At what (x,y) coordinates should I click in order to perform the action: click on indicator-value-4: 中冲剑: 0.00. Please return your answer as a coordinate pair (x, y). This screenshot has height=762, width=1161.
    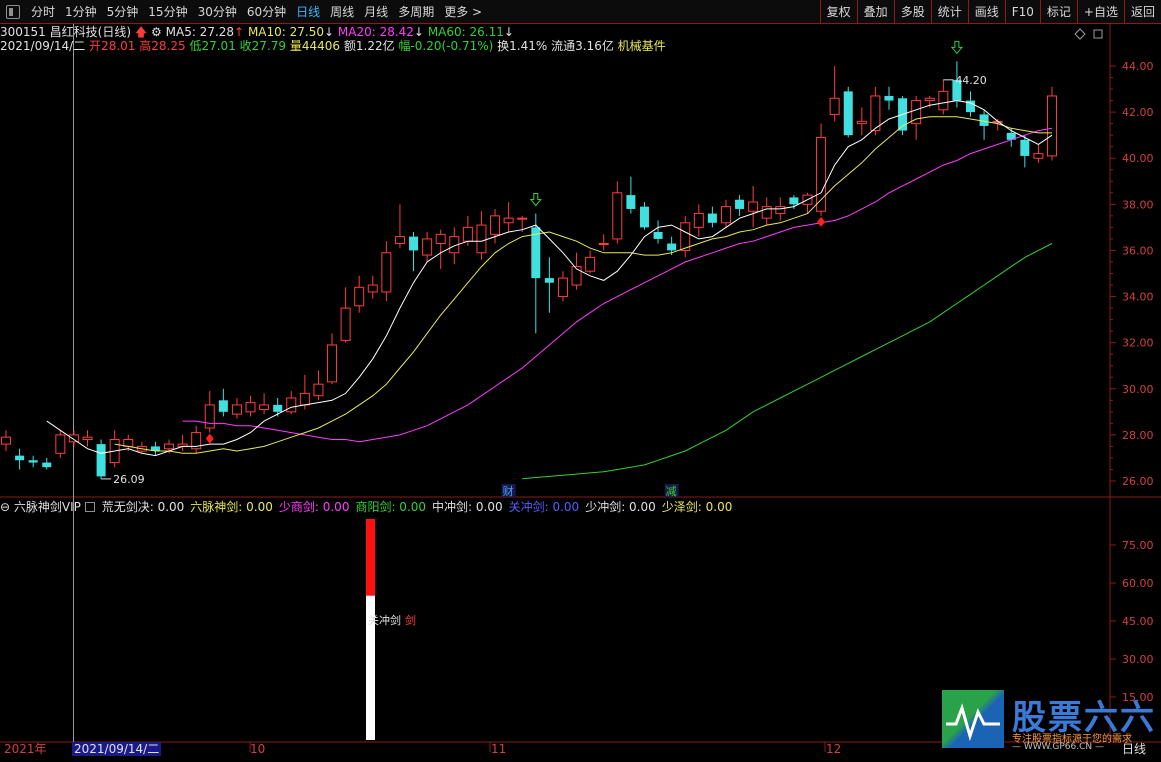
    Looking at the image, I should click on (467, 507).